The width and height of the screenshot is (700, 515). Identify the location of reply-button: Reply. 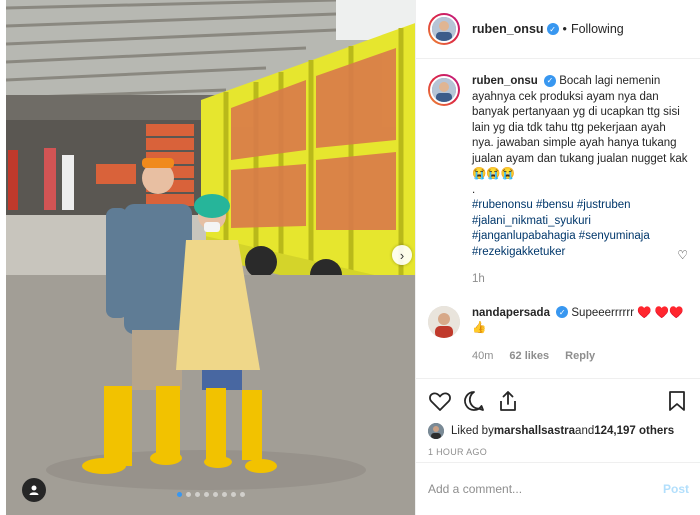
(580, 357).